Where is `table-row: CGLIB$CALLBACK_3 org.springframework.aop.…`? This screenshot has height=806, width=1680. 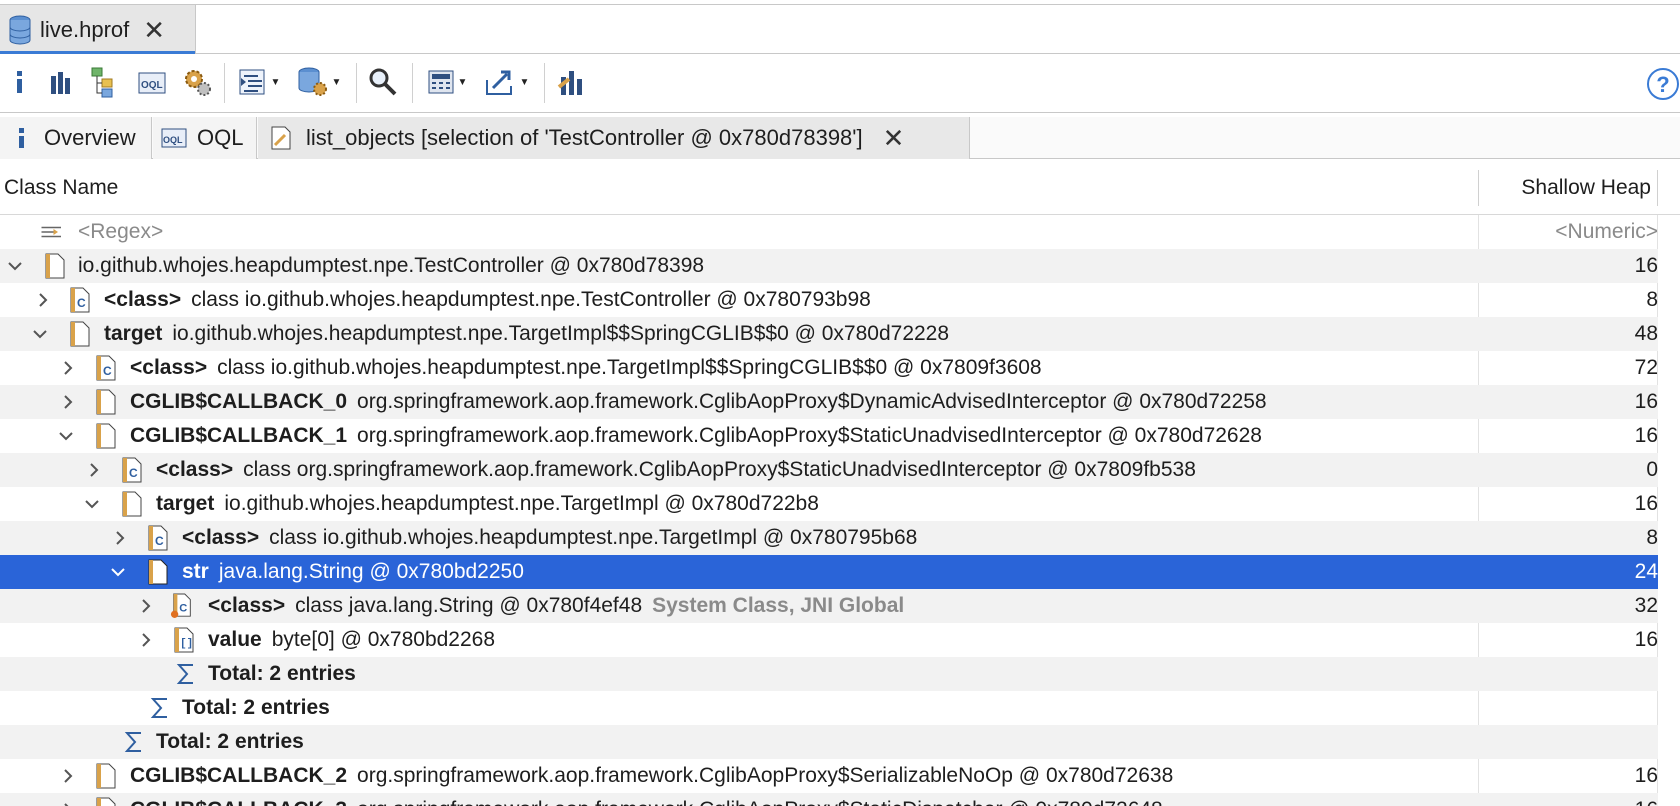 table-row: CGLIB$CALLBACK_3 org.springframework.aop.… is located at coordinates (829, 799).